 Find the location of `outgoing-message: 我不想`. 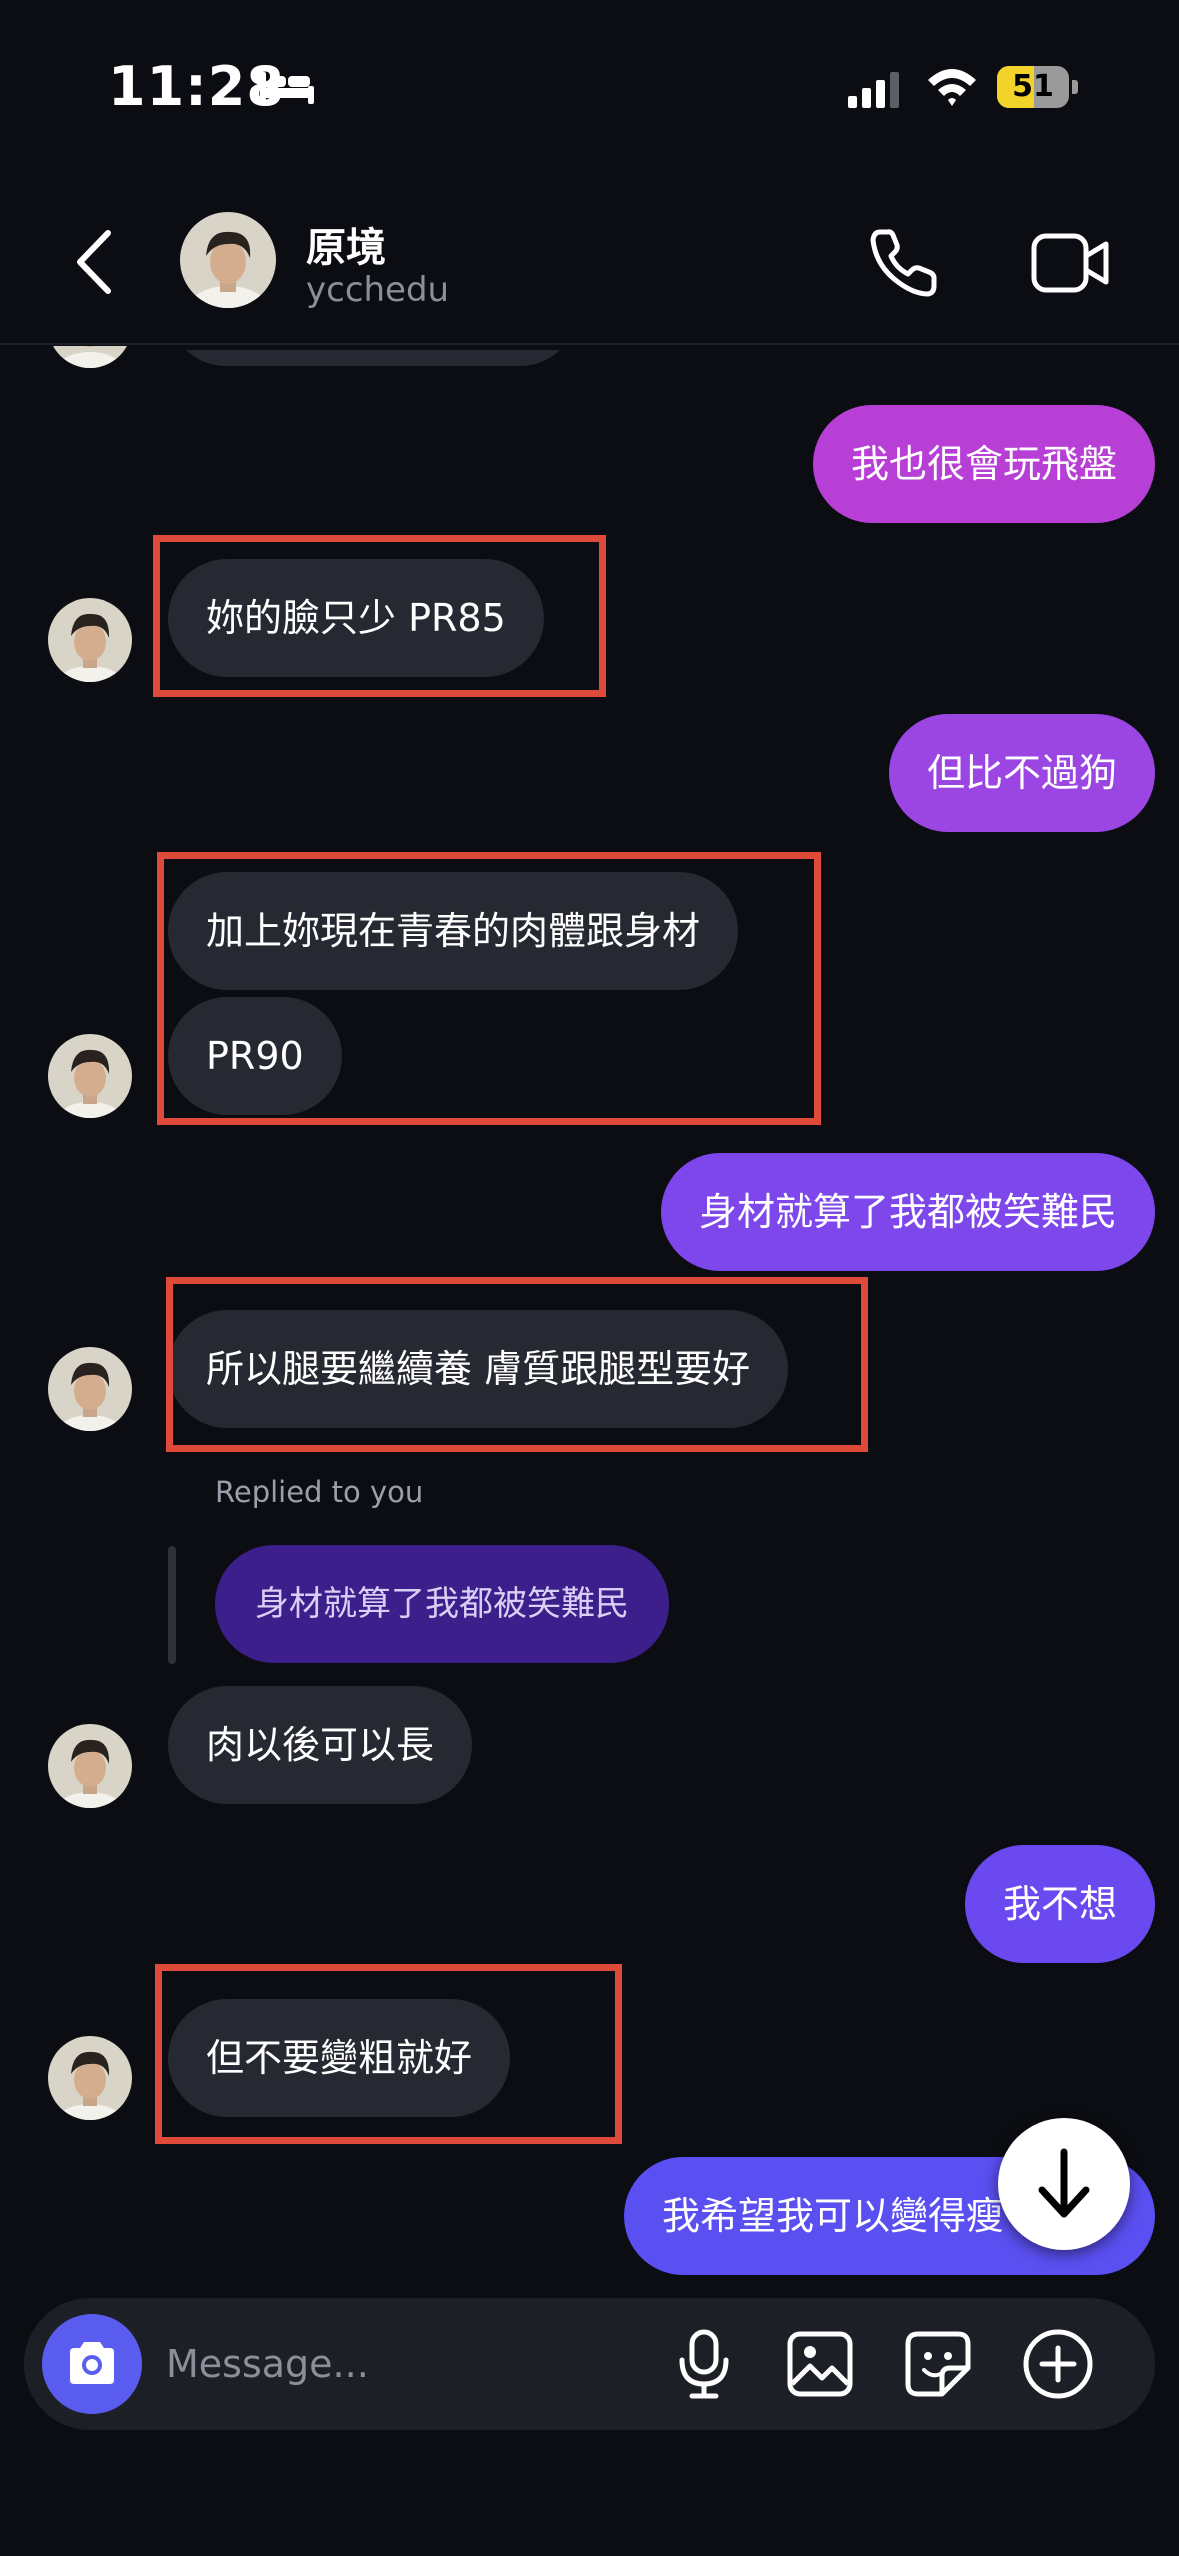

outgoing-message: 我不想 is located at coordinates (1059, 1904).